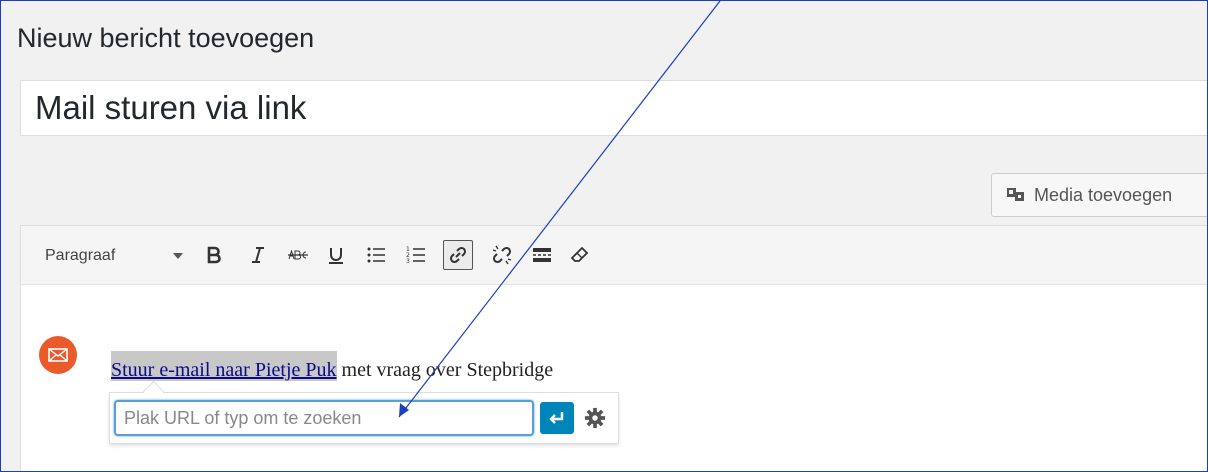 The width and height of the screenshot is (1208, 472). Describe the element at coordinates (1103, 194) in the screenshot. I see `add-media-label: Media toevoegen` at that location.